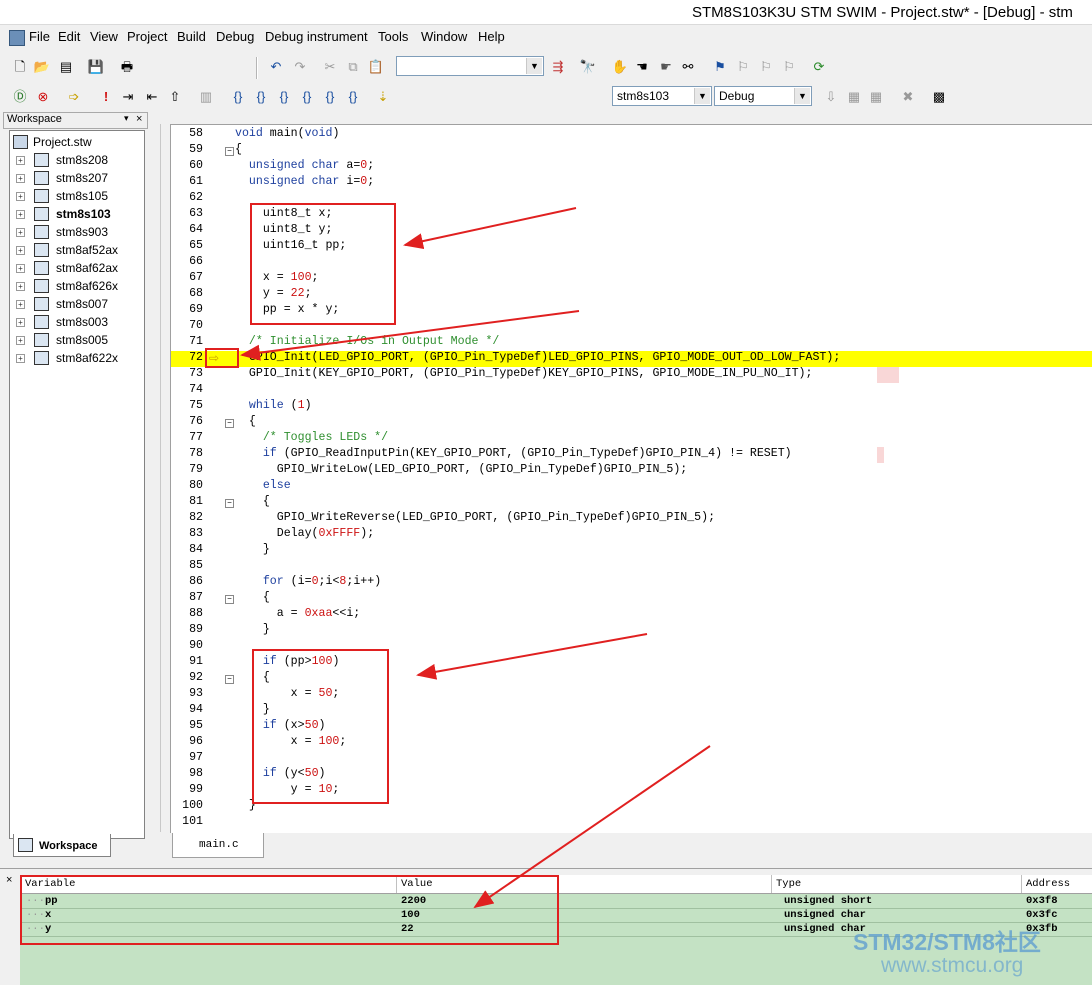 The width and height of the screenshot is (1092, 985). I want to click on stop-build-icon: ✖, so click(908, 96).